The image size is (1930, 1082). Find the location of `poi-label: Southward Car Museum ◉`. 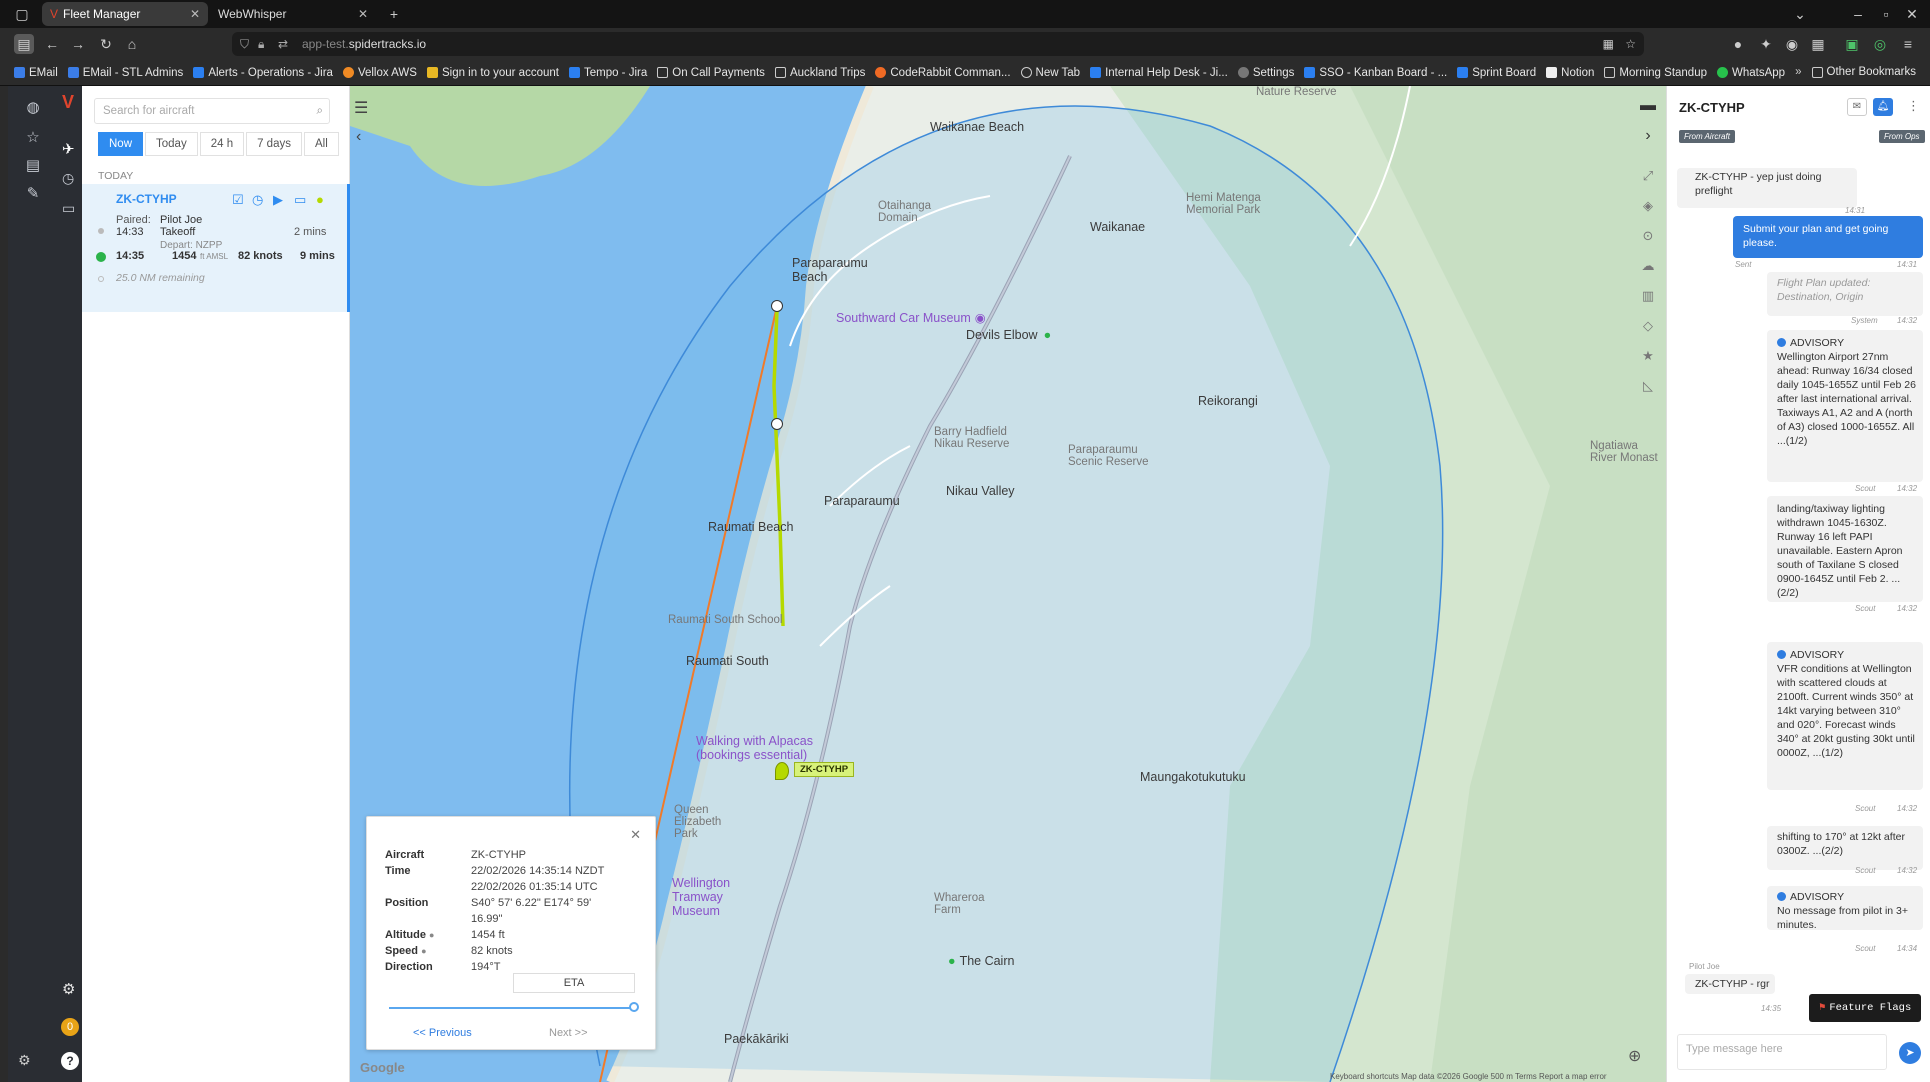

poi-label: Southward Car Museum ◉ is located at coordinates (911, 317).